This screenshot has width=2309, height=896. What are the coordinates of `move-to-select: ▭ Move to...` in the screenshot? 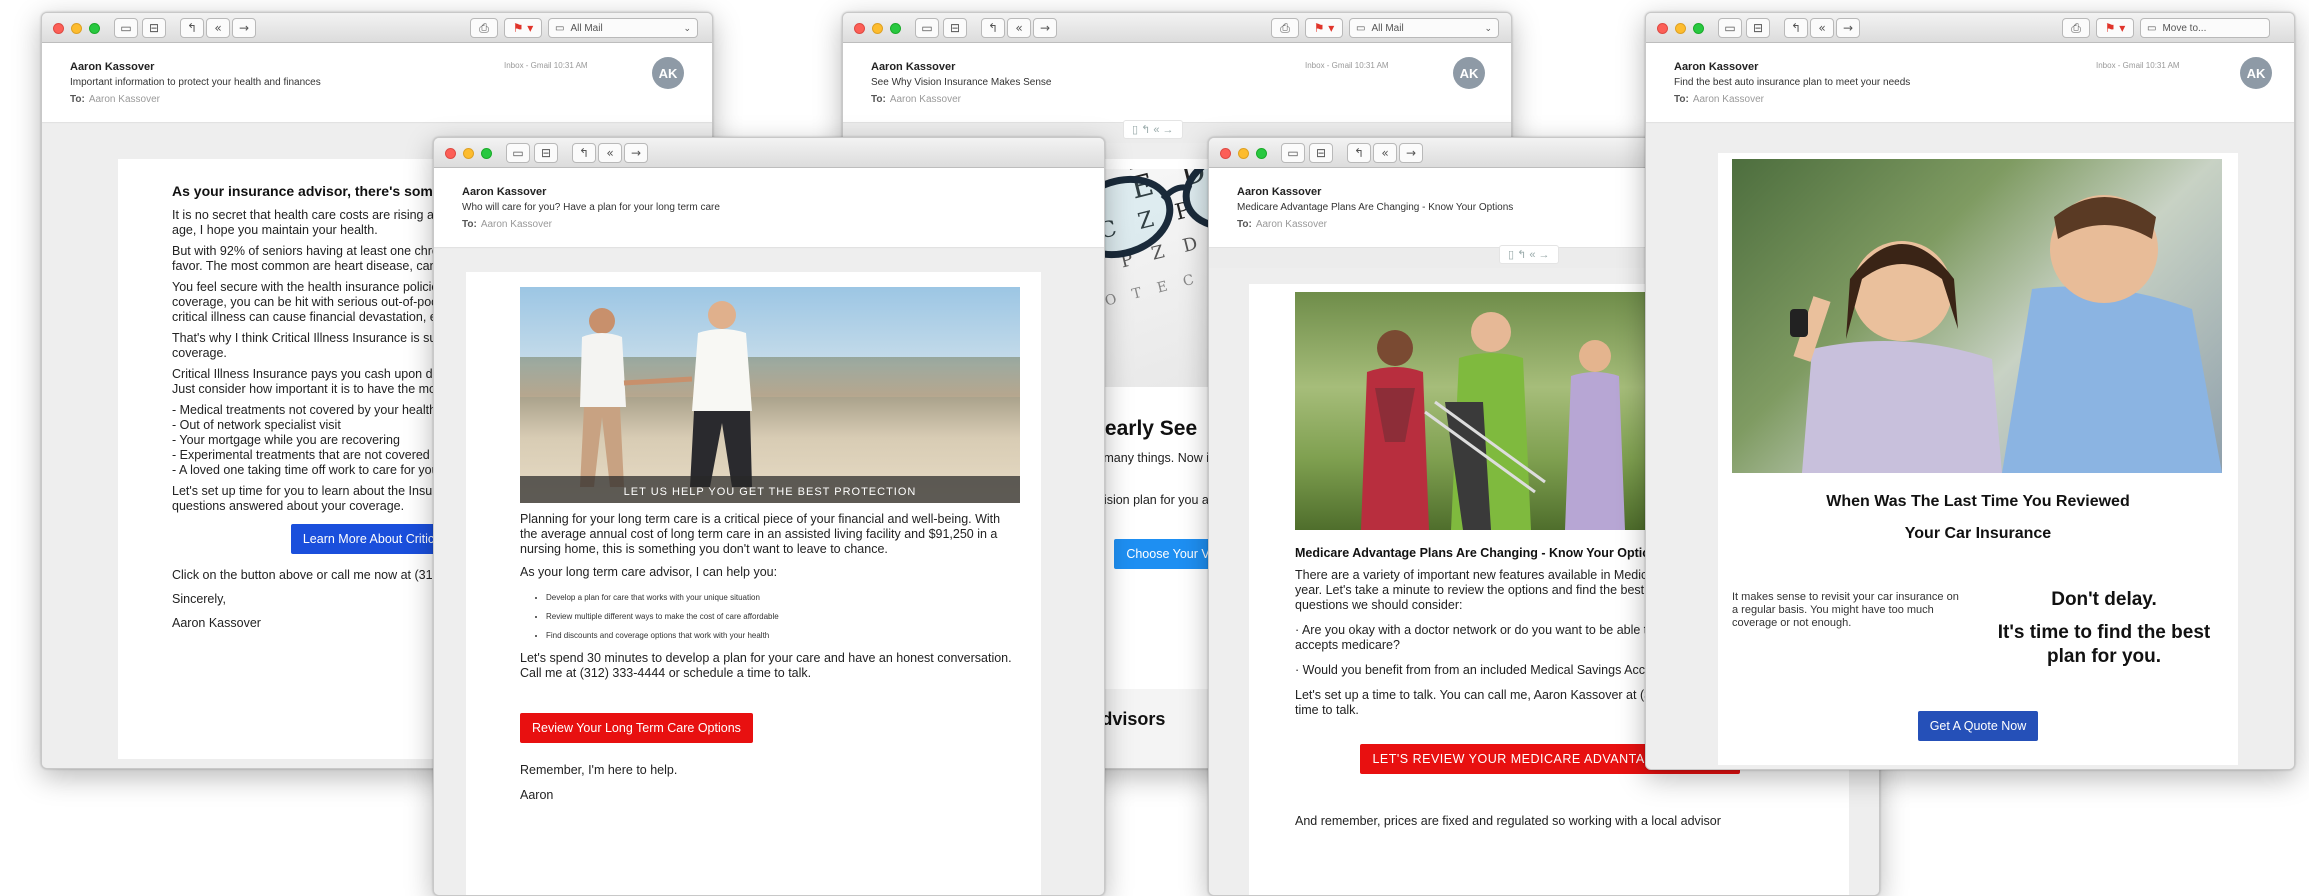 It's located at (2205, 28).